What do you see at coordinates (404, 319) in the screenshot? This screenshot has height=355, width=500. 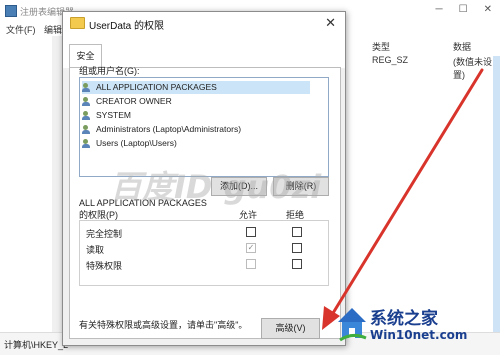 I see `logo-line1: 系统之家` at bounding box center [404, 319].